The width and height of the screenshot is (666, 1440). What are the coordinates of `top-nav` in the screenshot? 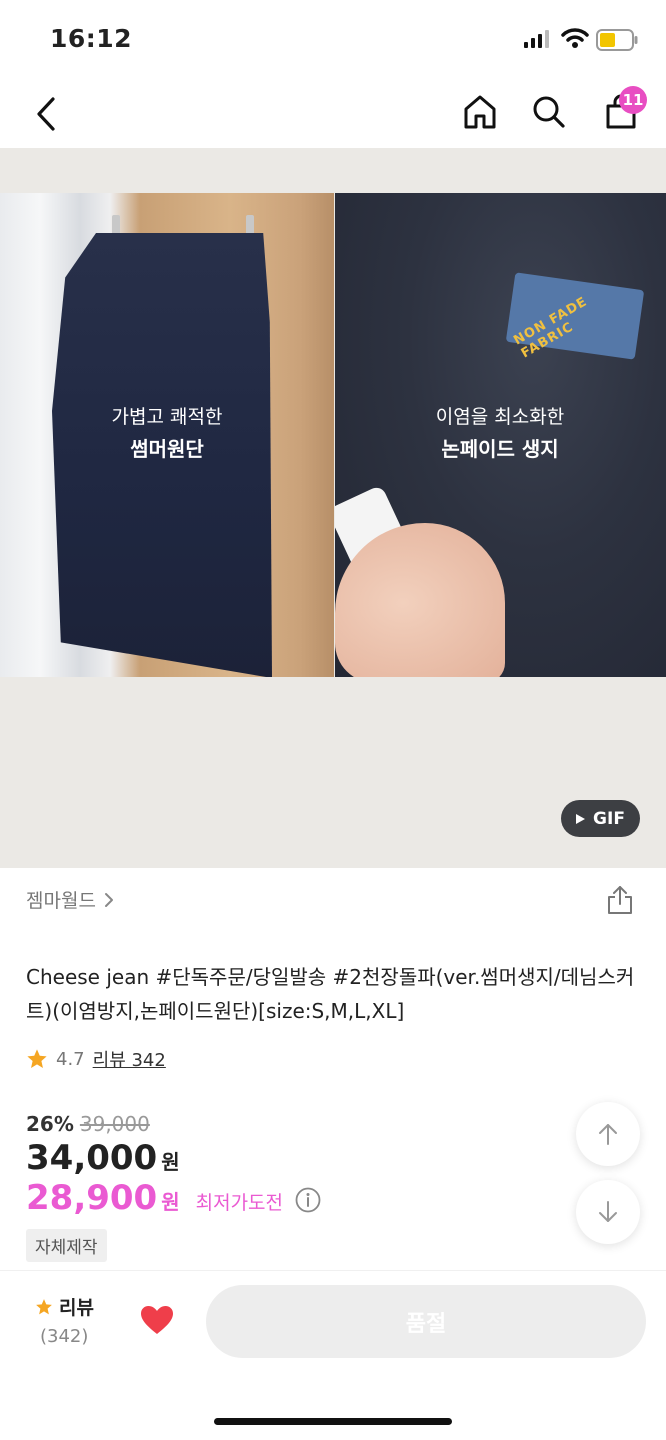 It's located at (333, 113).